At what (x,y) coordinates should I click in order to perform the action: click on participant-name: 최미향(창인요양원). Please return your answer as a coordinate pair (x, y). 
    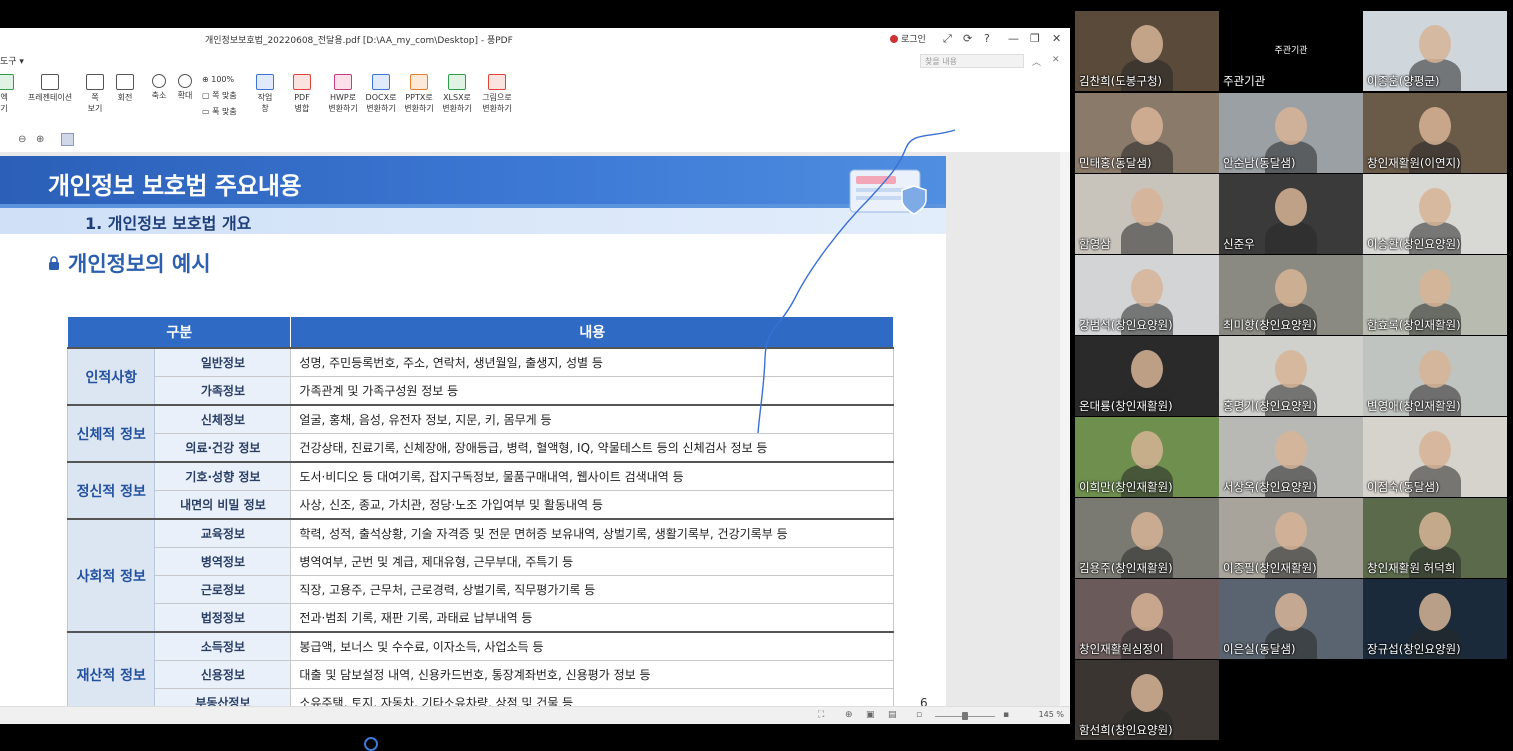
    Looking at the image, I should click on (1270, 325).